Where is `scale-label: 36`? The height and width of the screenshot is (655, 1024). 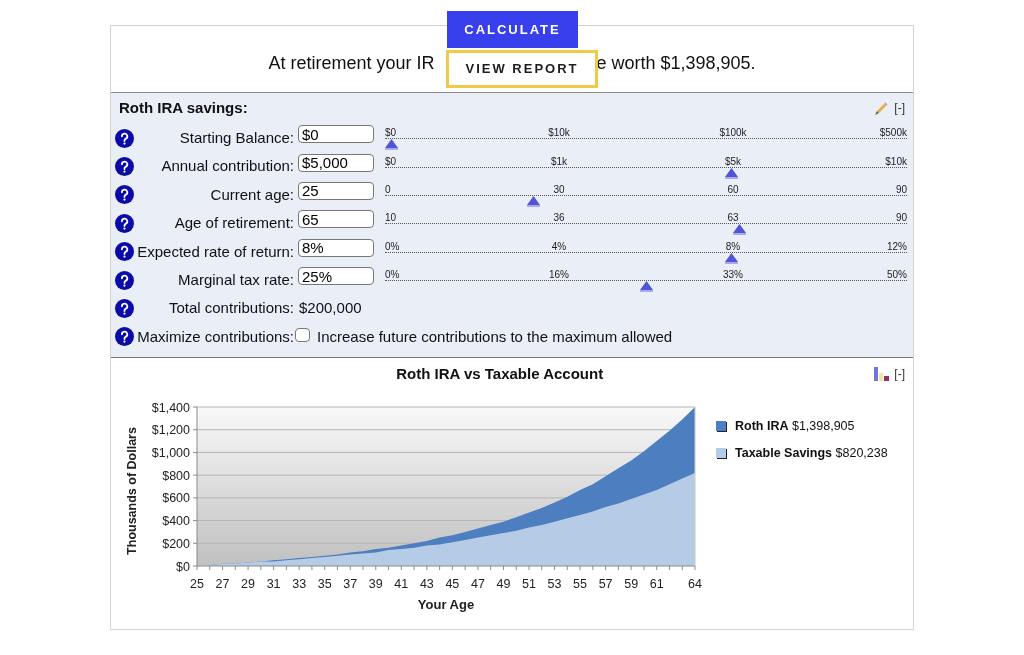 scale-label: 36 is located at coordinates (559, 218).